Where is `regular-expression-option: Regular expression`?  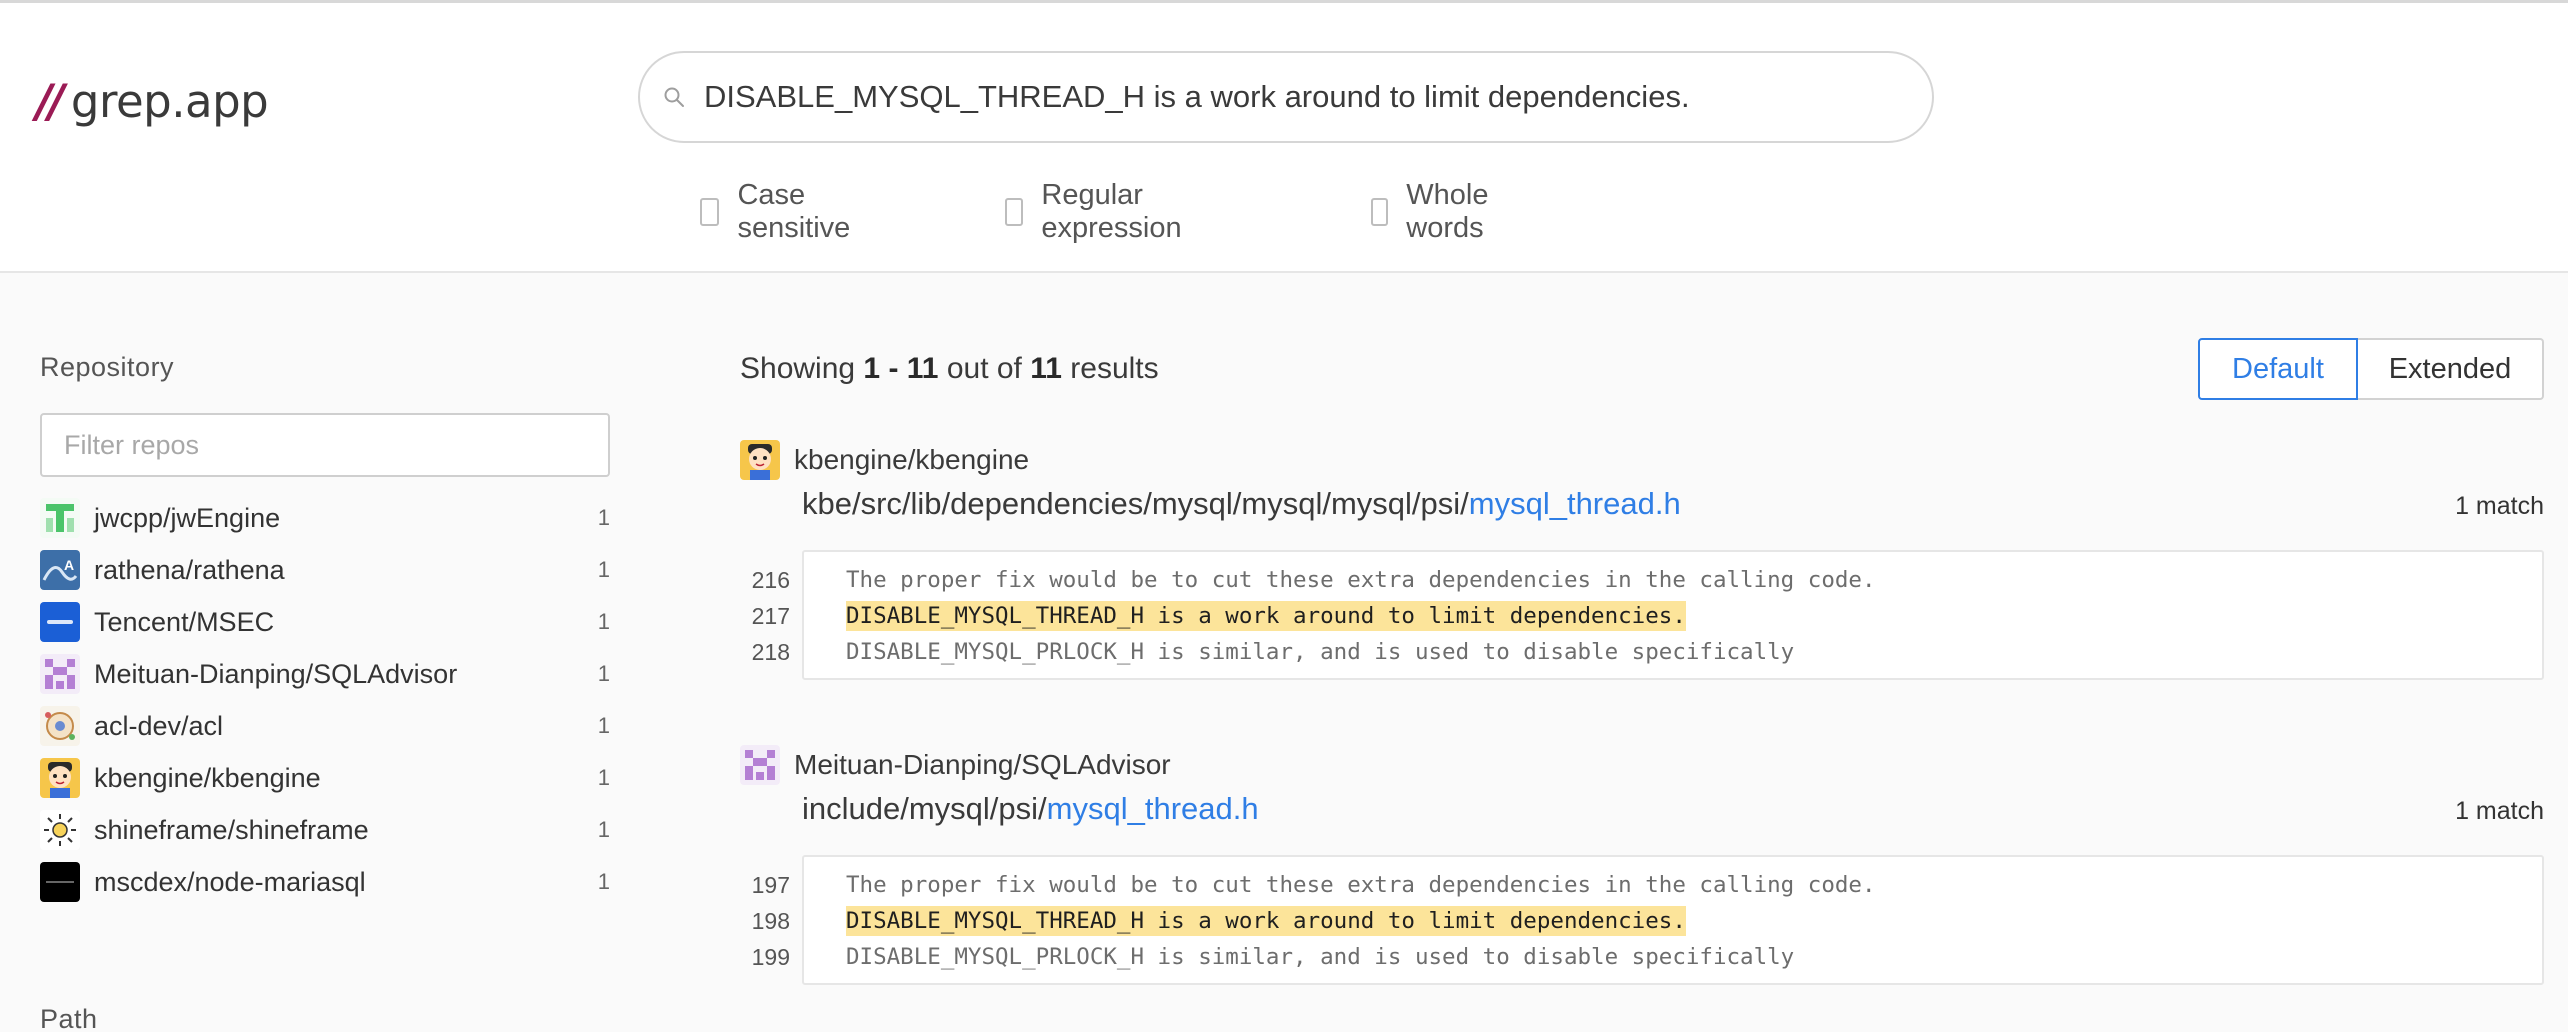 regular-expression-option: Regular expression is located at coordinates (1098, 211).